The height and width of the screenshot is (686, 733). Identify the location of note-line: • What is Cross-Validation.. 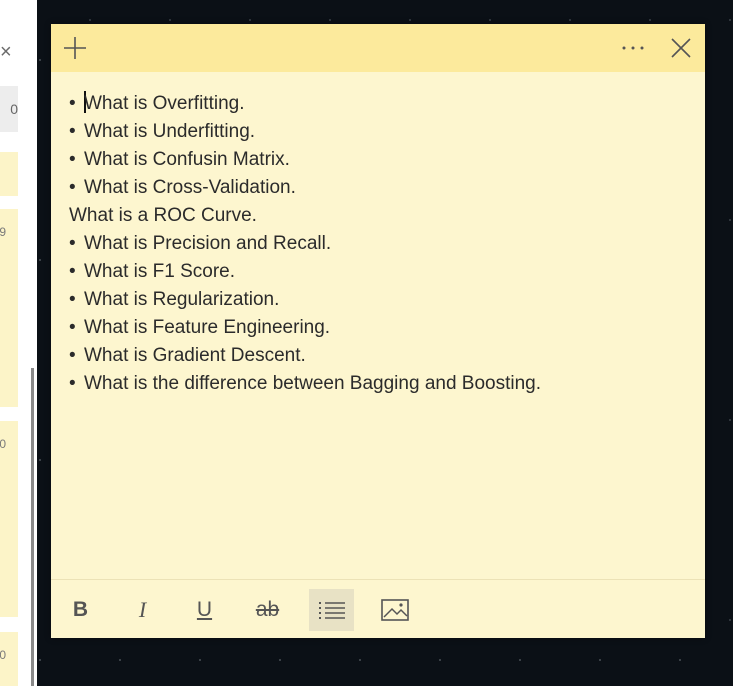
(379, 188).